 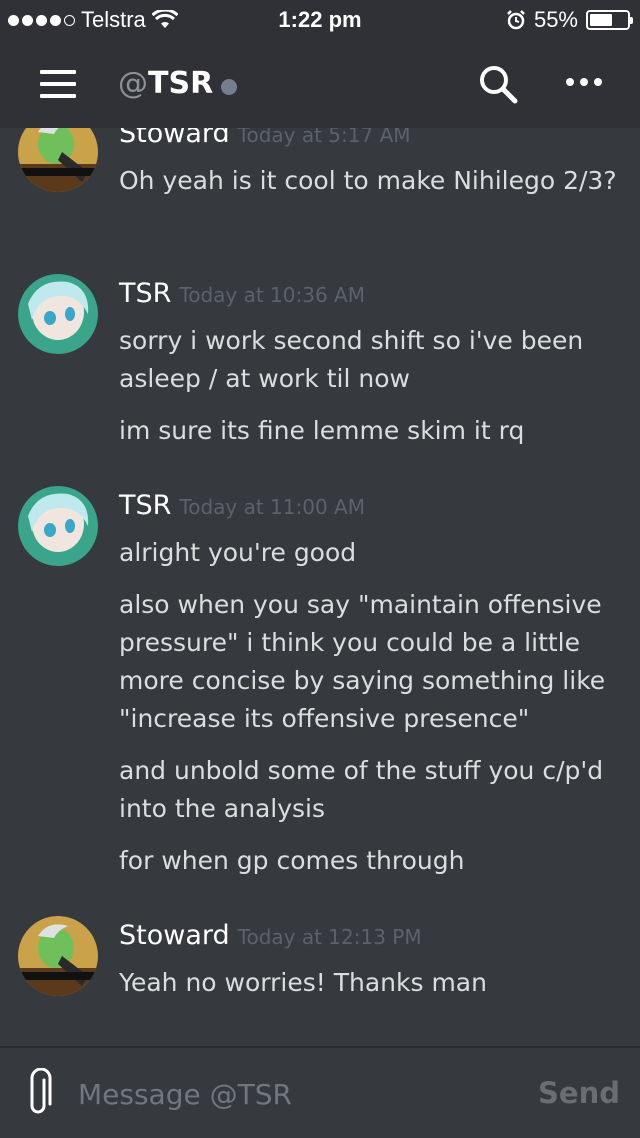 I want to click on offline-status-icon, so click(x=229, y=86).